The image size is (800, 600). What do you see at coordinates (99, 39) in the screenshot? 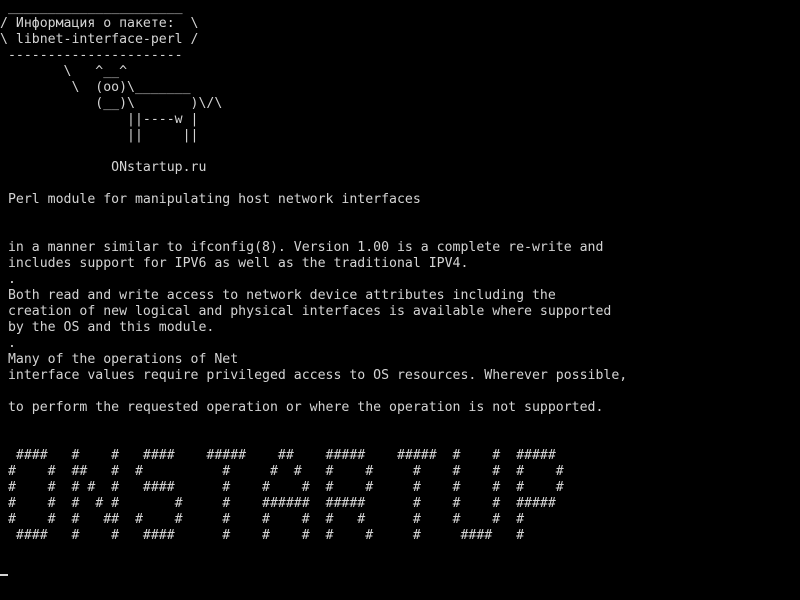
I see `cowsay-bubble-package: \ libnet-interface-perl /` at bounding box center [99, 39].